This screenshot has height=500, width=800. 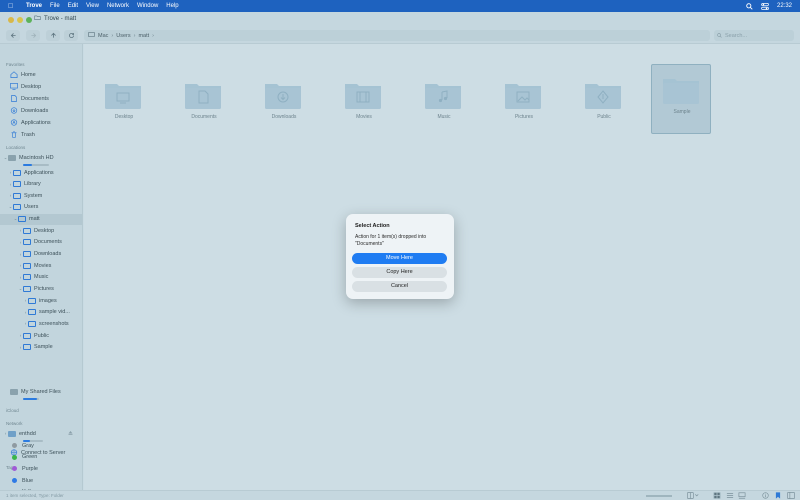 I want to click on gallery-icon, so click(x=742, y=495).